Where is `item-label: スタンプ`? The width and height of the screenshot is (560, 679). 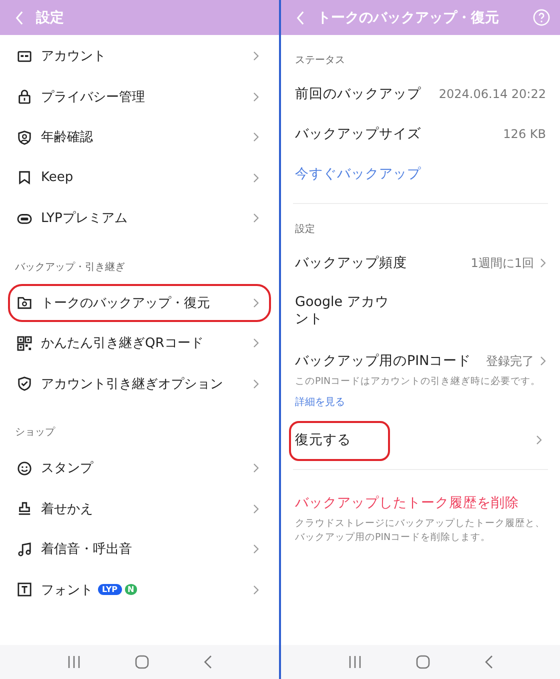 item-label: スタンプ is located at coordinates (67, 468).